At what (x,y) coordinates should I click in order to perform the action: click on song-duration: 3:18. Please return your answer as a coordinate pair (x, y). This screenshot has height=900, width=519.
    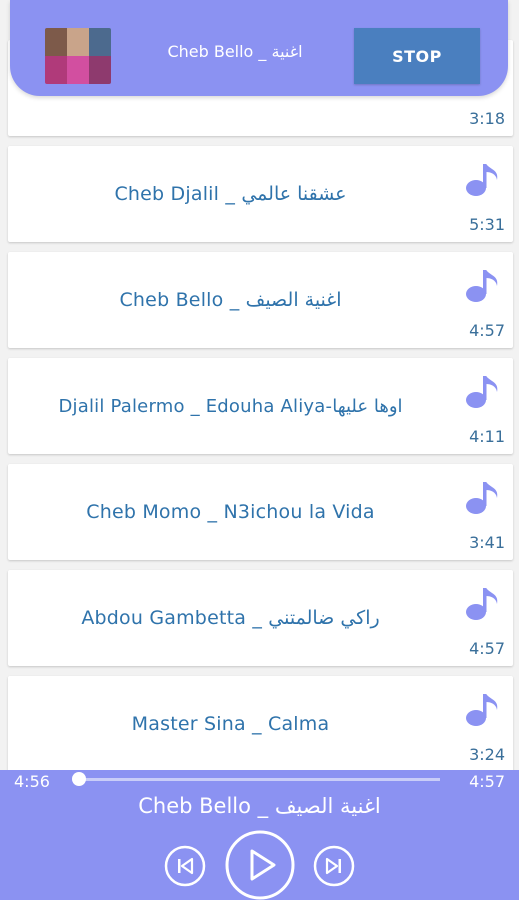
    Looking at the image, I should click on (487, 118).